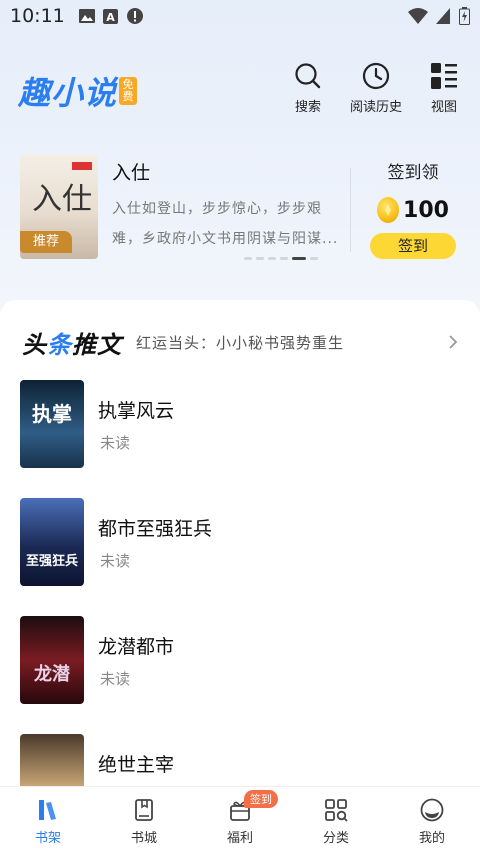 Image resolution: width=480 pixels, height=853 pixels. What do you see at coordinates (240, 88) in the screenshot?
I see `app-header: 趣小说 免费 搜索 阅读历史 视图` at bounding box center [240, 88].